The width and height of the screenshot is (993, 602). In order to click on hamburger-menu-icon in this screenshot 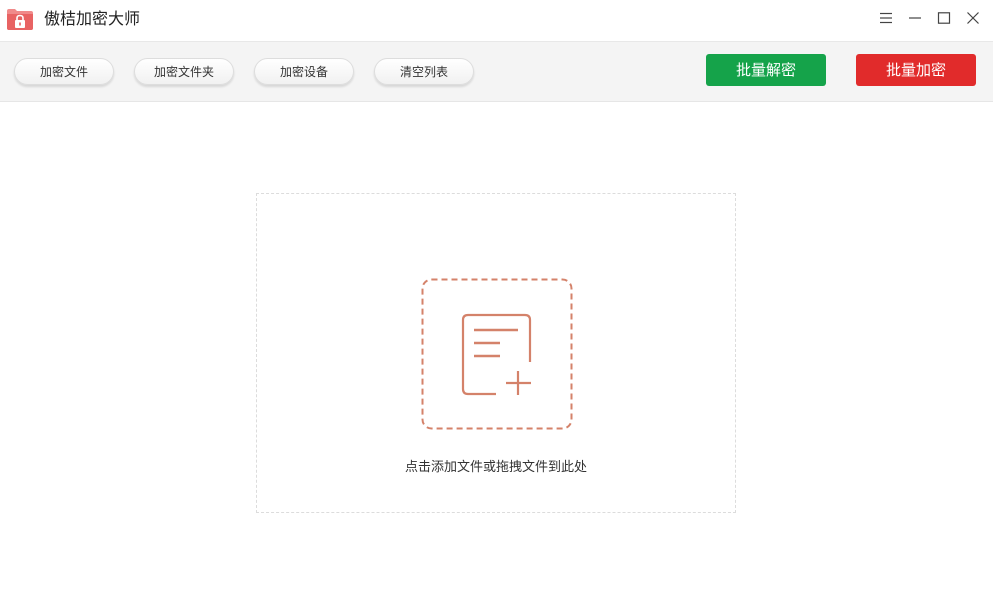, I will do `click(886, 18)`.